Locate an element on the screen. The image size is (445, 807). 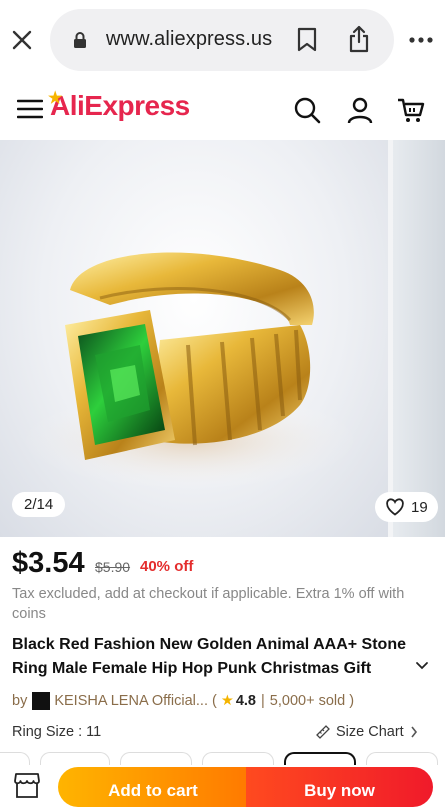
bottom-action-bar: Add to cart Buy now is located at coordinates (222, 786).